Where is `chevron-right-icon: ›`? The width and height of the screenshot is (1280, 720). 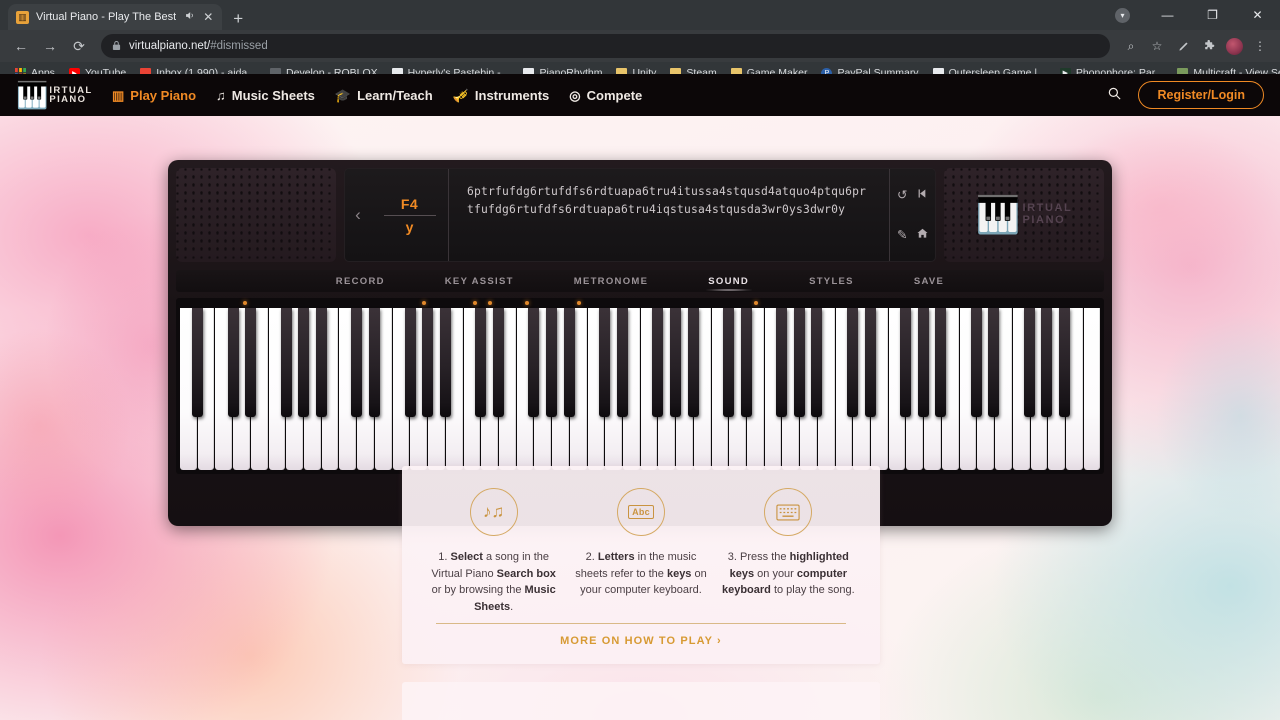 chevron-right-icon: › is located at coordinates (719, 641).